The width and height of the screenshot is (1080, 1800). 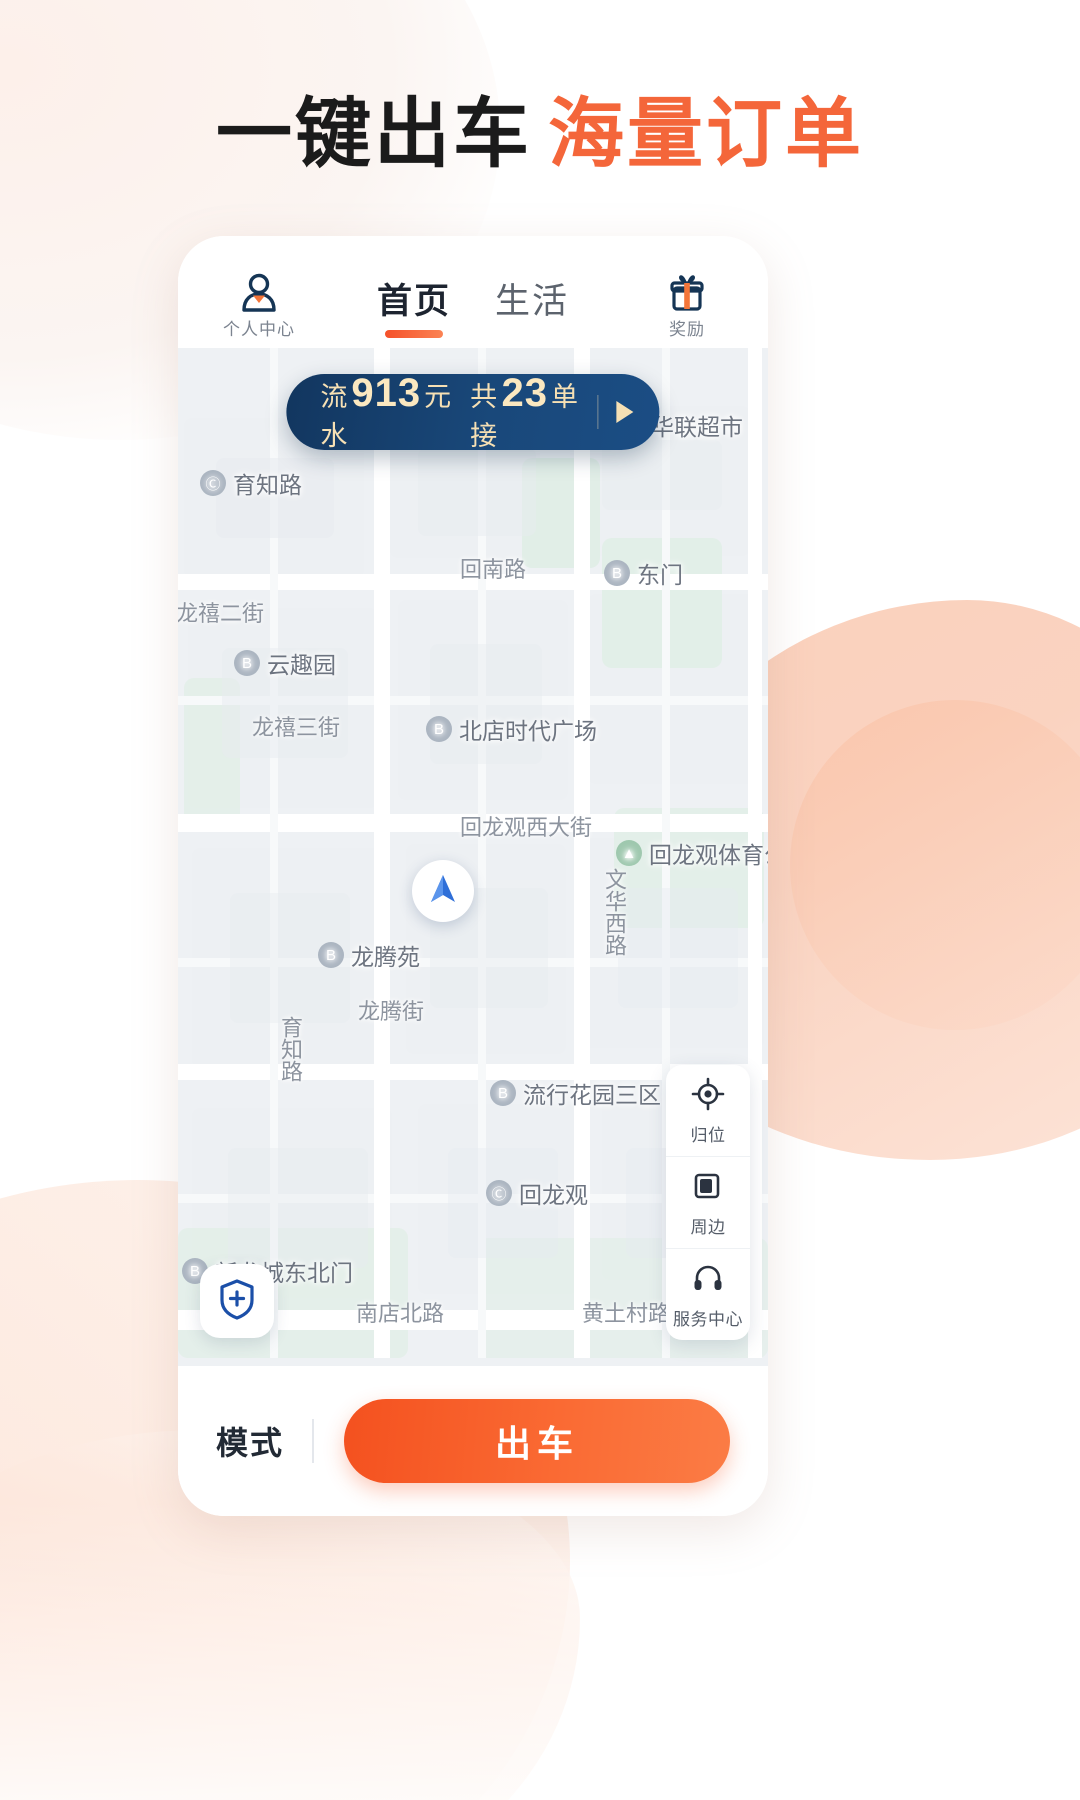 I want to click on header-tabs: 首页 生活, so click(x=473, y=306).